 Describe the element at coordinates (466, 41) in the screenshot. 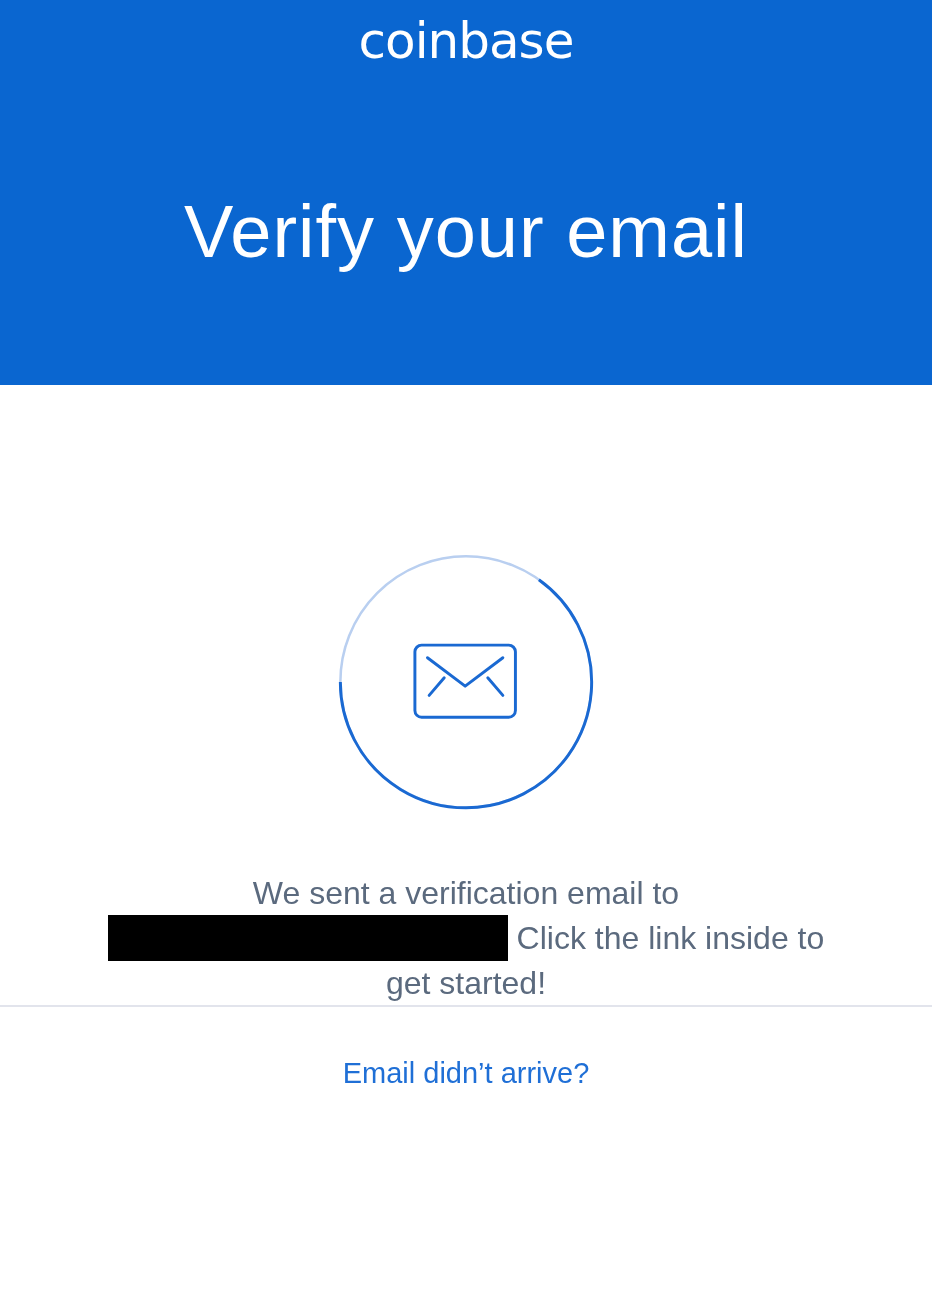

I see `logo: coinbase` at that location.